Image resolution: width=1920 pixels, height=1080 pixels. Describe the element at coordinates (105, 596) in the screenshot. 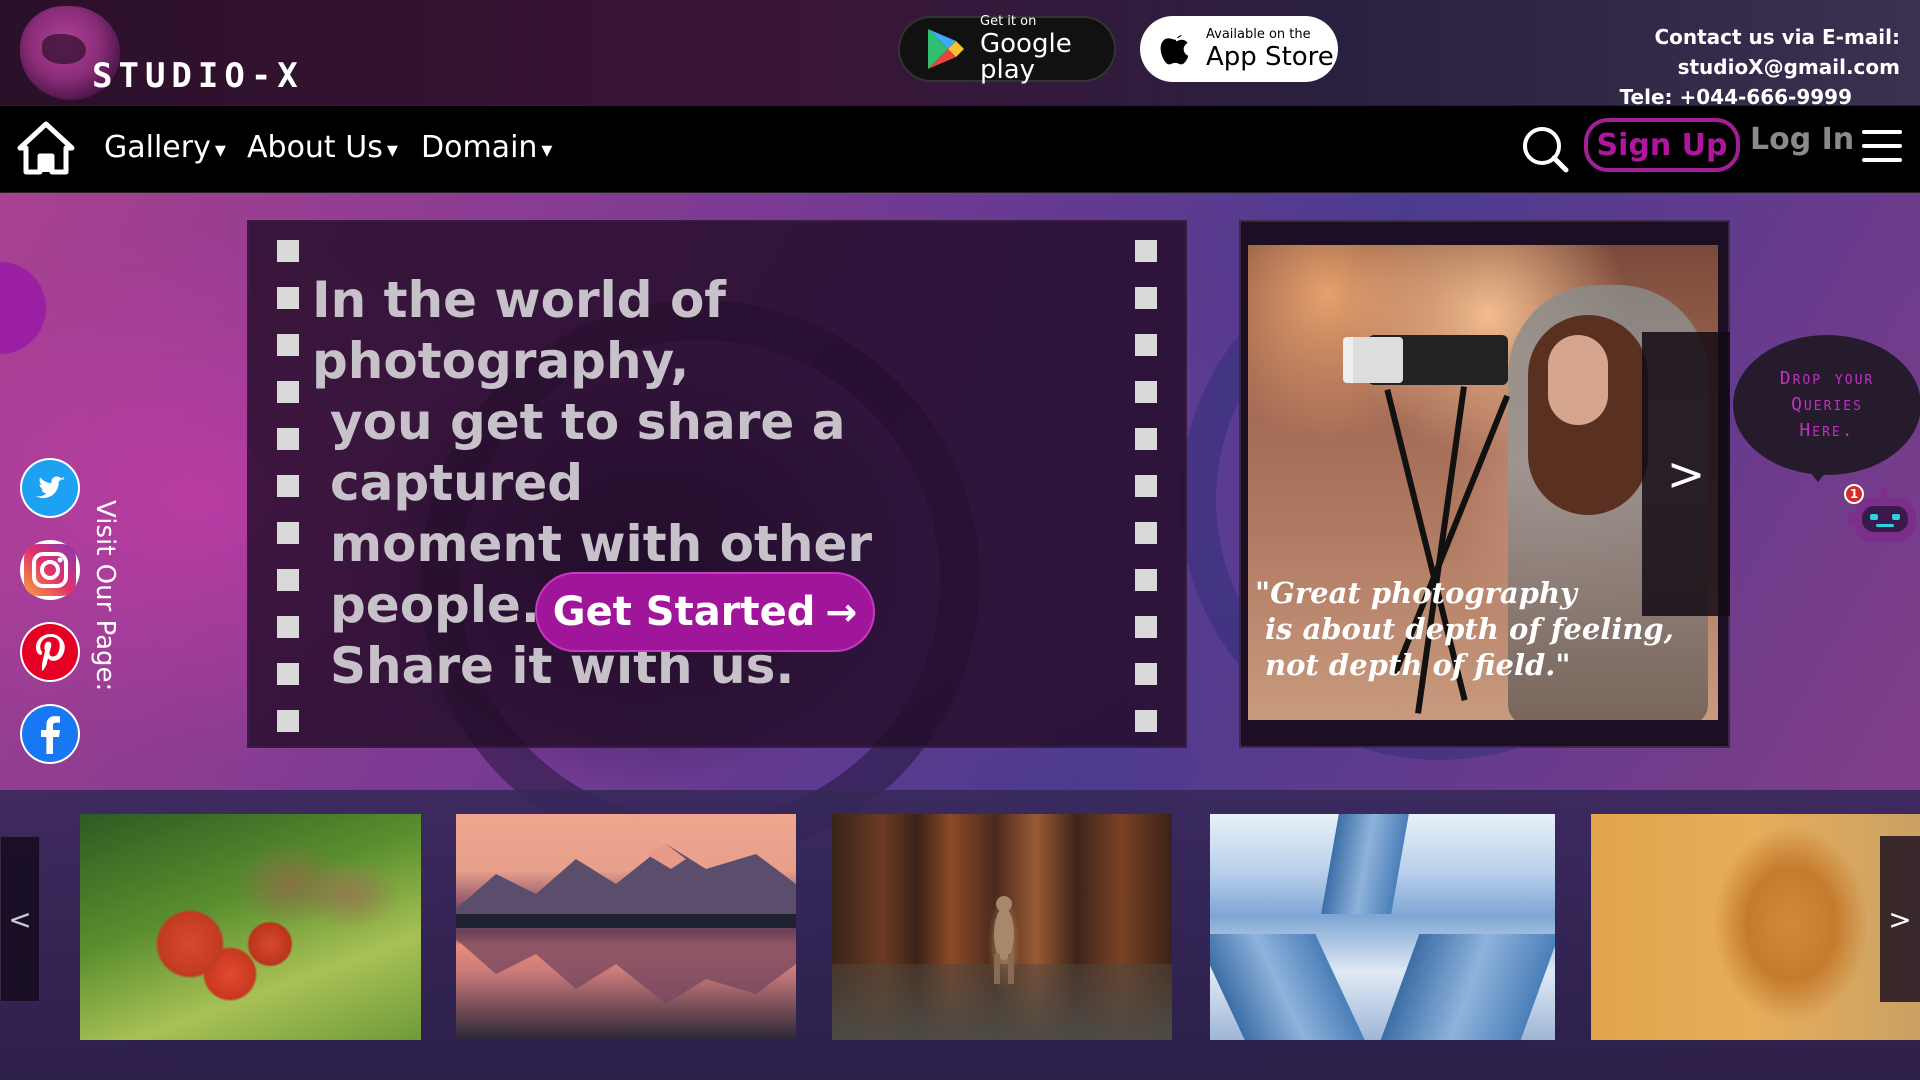

I see `visit-our-page-label: Visit Our Page:` at that location.